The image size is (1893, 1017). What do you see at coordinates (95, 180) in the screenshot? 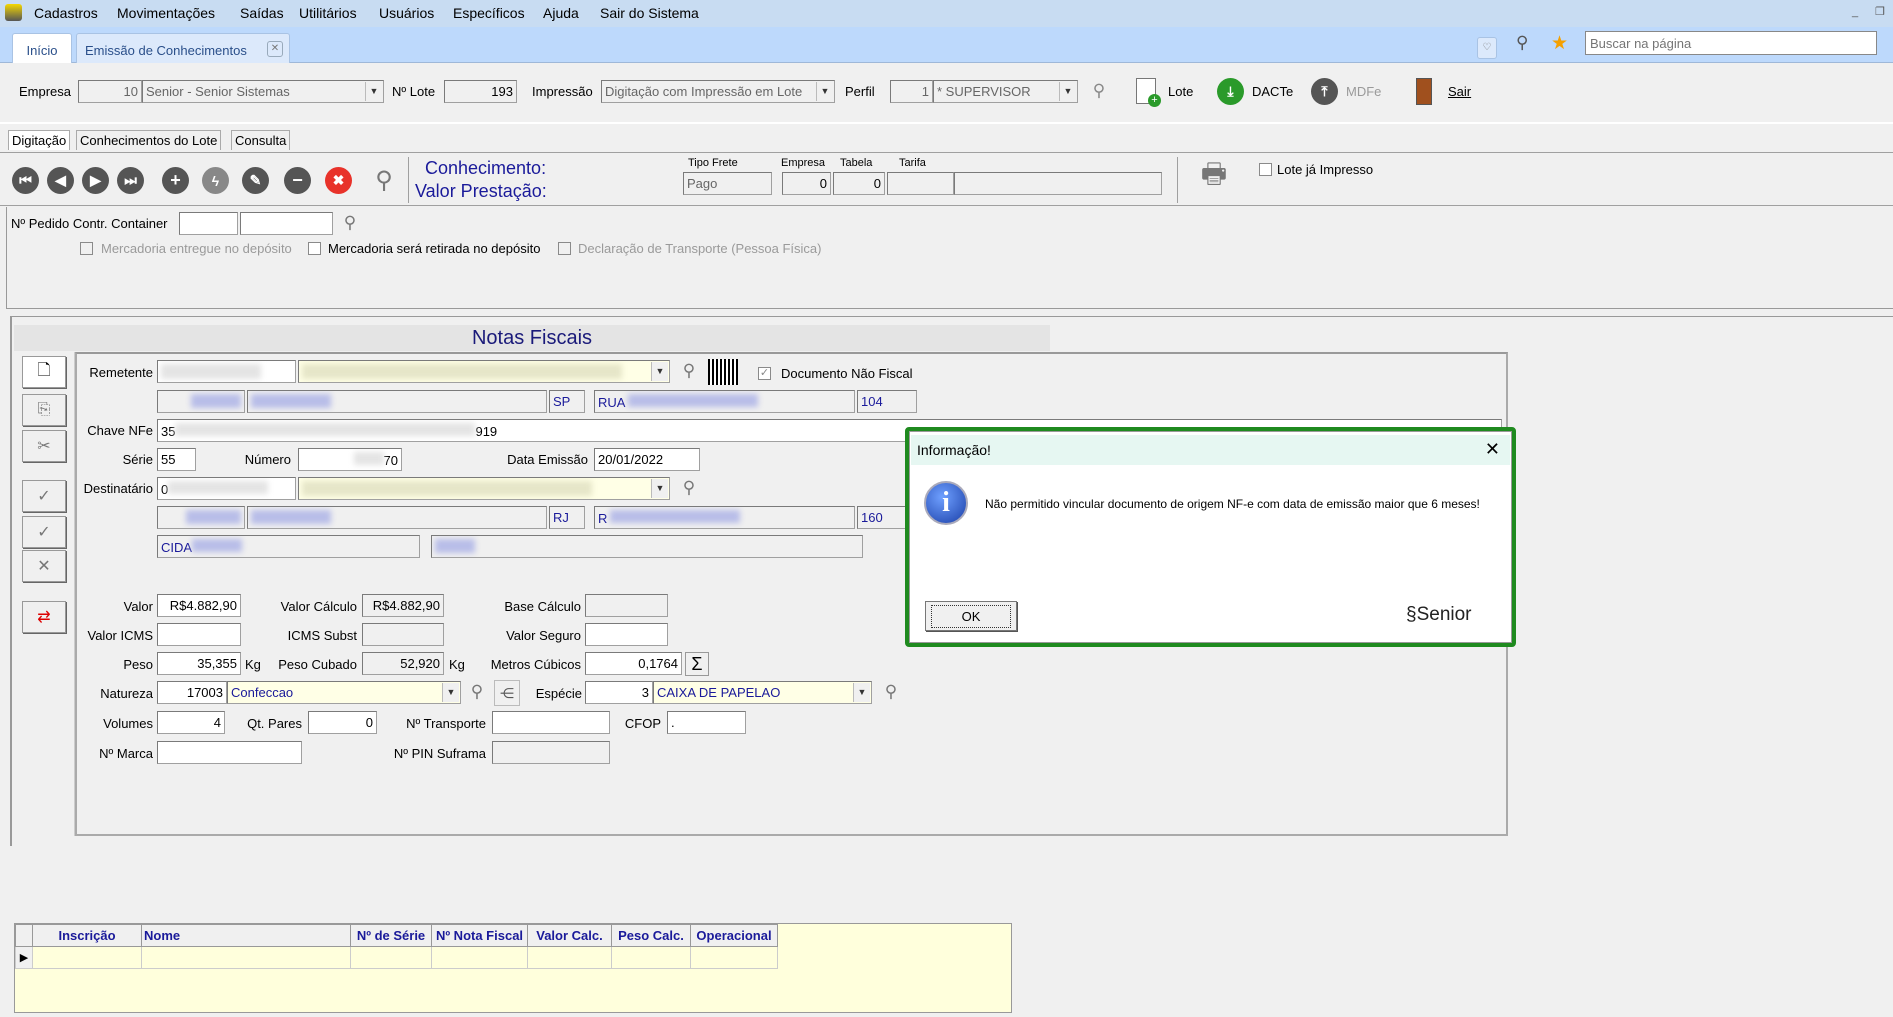
I see `next-record-icon: ▶` at bounding box center [95, 180].